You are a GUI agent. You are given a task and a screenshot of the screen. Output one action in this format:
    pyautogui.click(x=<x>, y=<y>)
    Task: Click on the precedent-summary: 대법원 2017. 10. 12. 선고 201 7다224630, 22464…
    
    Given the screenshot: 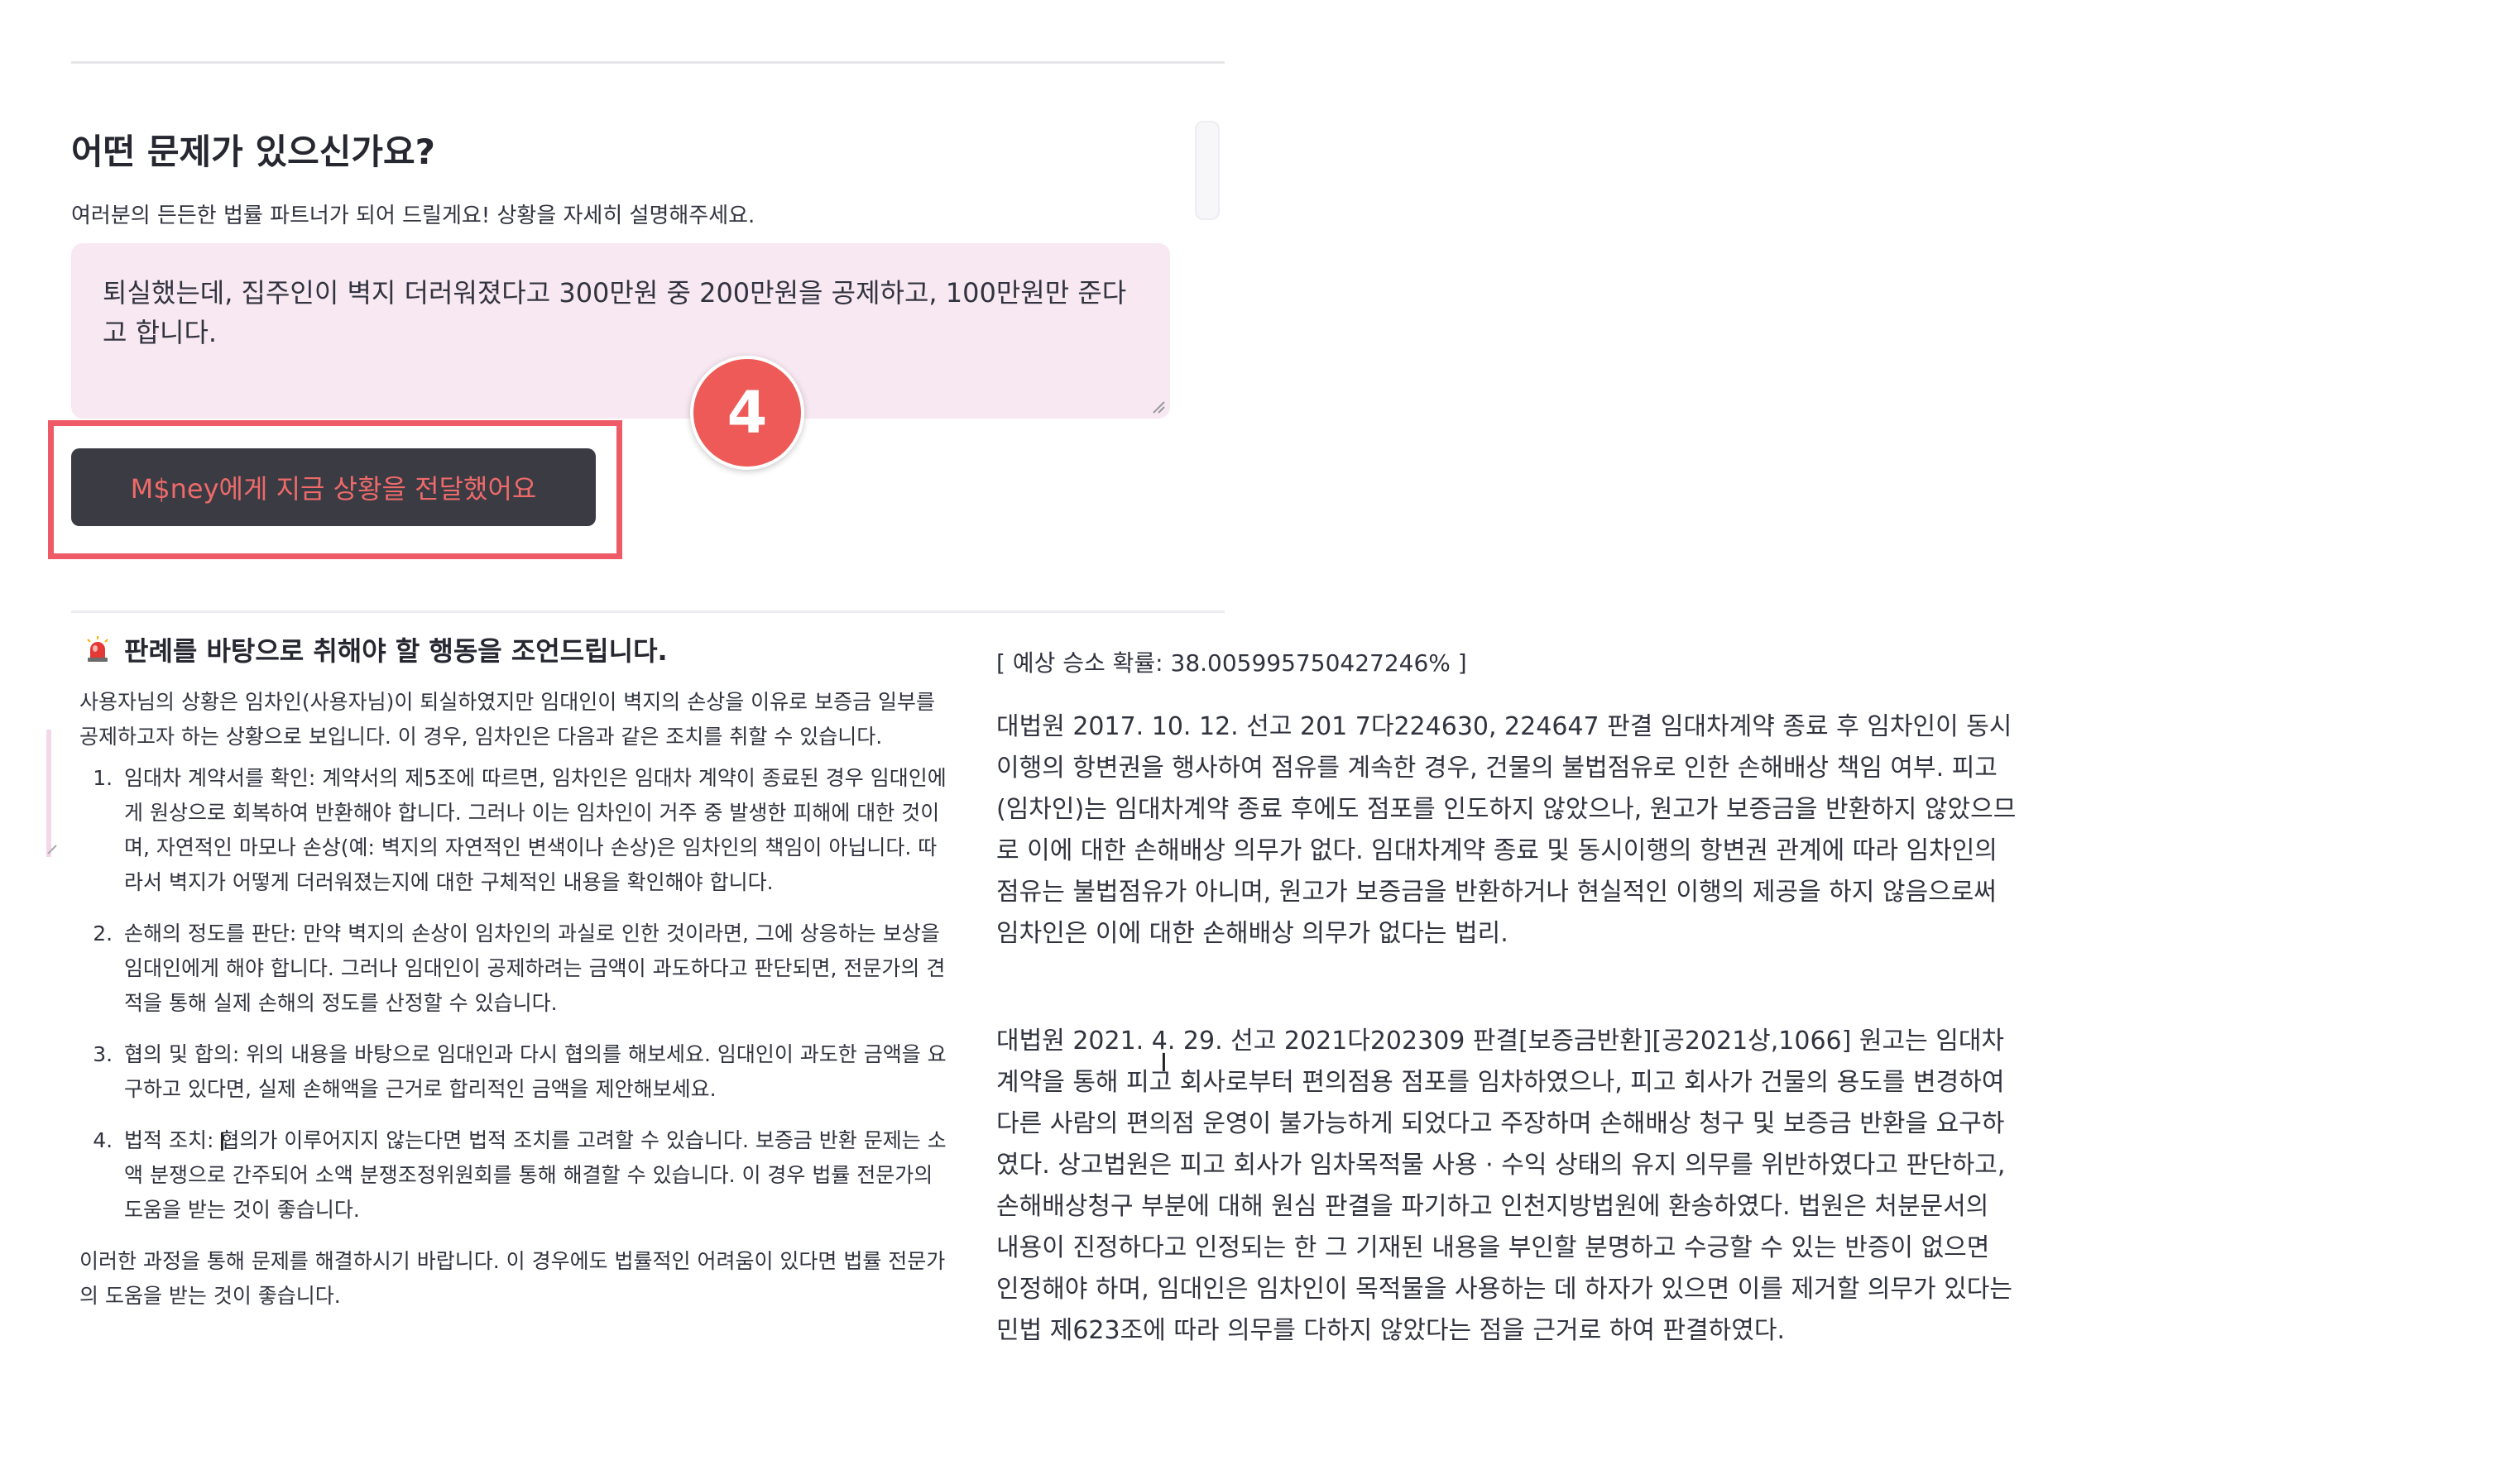 What is the action you would take?
    pyautogui.click(x=1506, y=830)
    